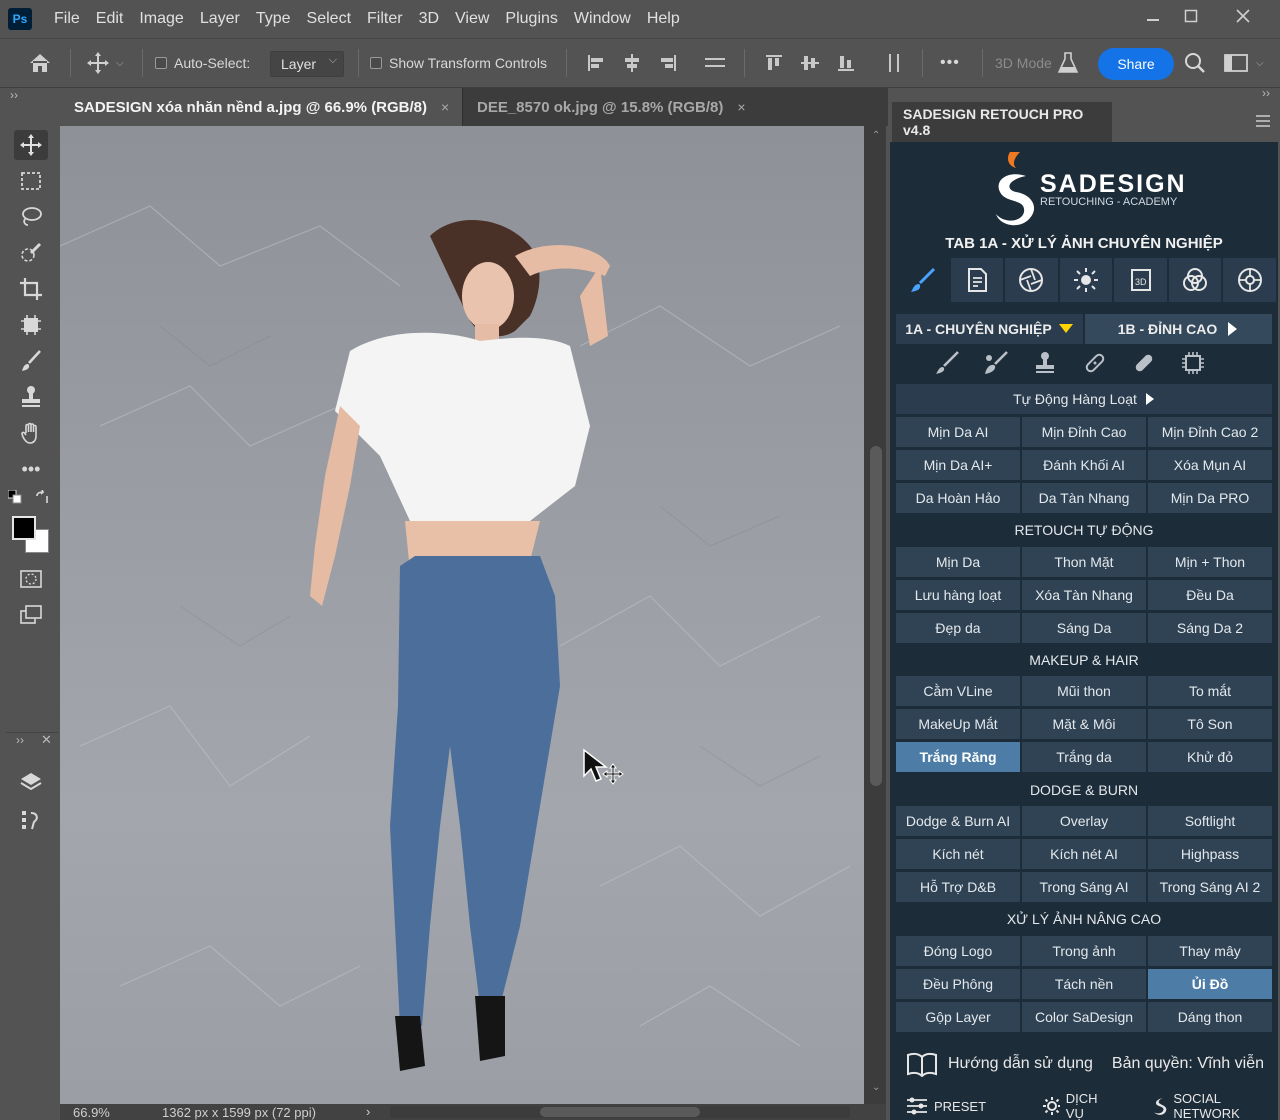  Describe the element at coordinates (1140, 280) in the screenshot. I see `3d-category-button: 3D` at that location.